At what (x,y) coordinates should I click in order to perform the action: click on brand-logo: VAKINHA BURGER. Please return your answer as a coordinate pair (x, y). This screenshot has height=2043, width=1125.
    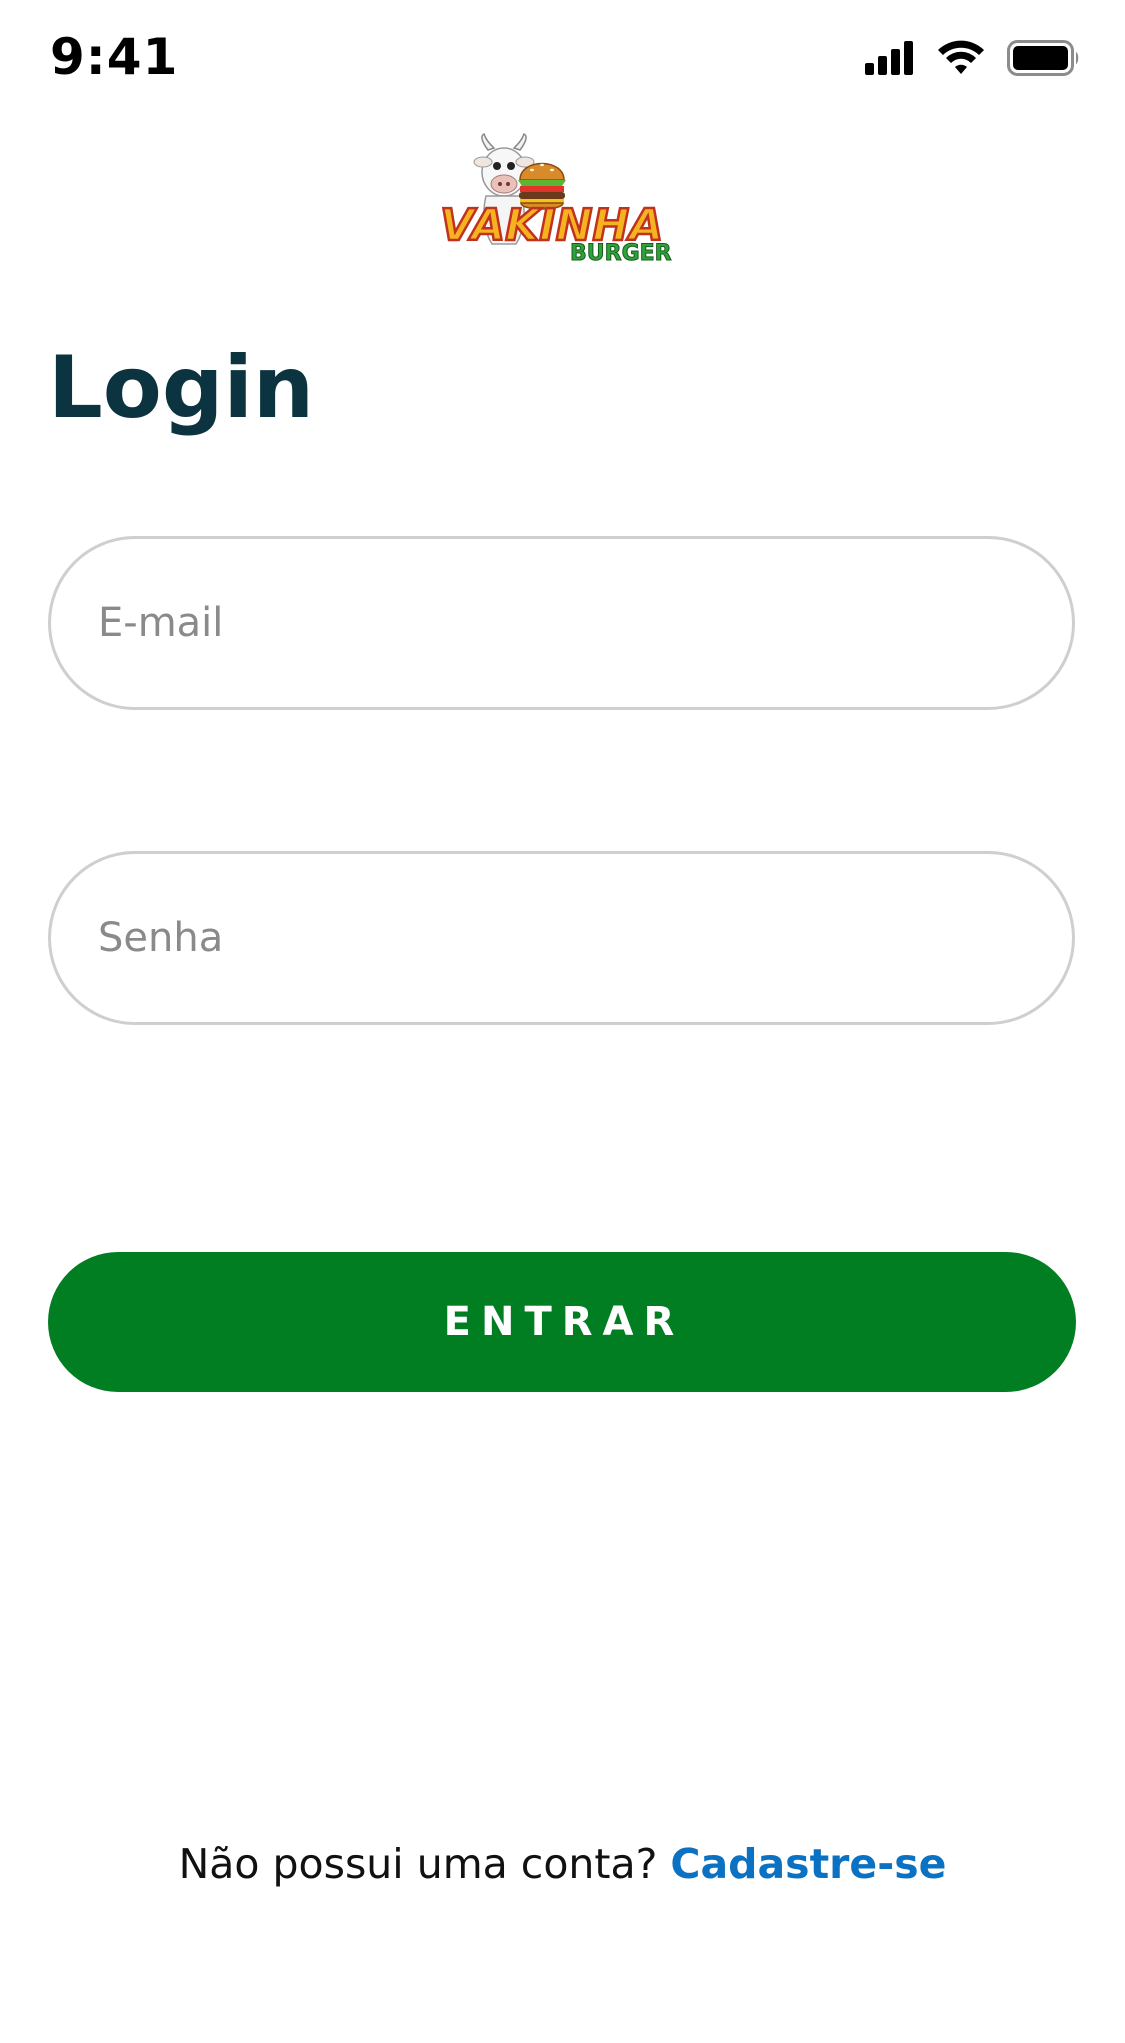
    Looking at the image, I should click on (561, 202).